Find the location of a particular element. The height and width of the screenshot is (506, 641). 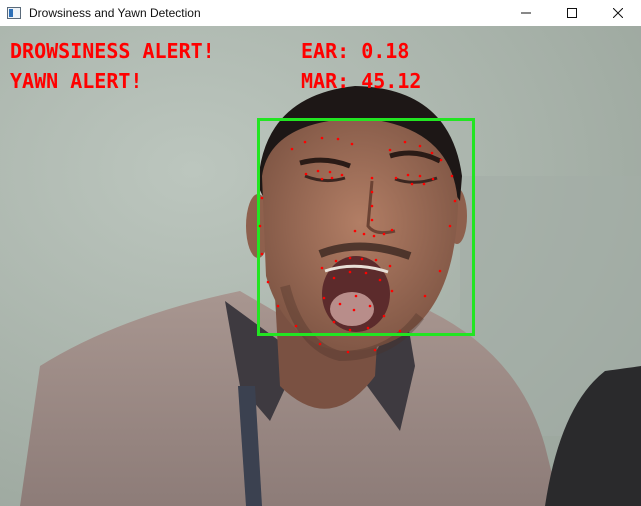

title-bar: Drowsiness and Yawn Detection is located at coordinates (320, 13).